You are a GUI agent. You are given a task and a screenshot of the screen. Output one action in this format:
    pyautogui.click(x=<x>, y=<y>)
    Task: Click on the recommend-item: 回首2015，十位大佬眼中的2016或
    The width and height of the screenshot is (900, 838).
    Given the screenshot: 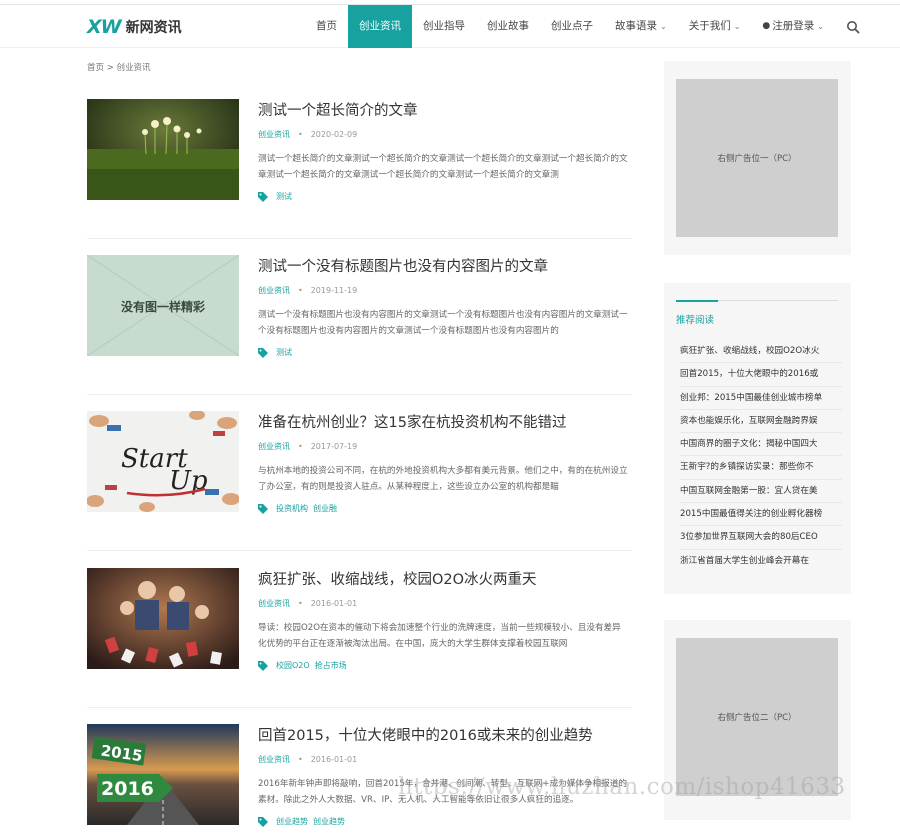 What is the action you would take?
    pyautogui.click(x=761, y=375)
    